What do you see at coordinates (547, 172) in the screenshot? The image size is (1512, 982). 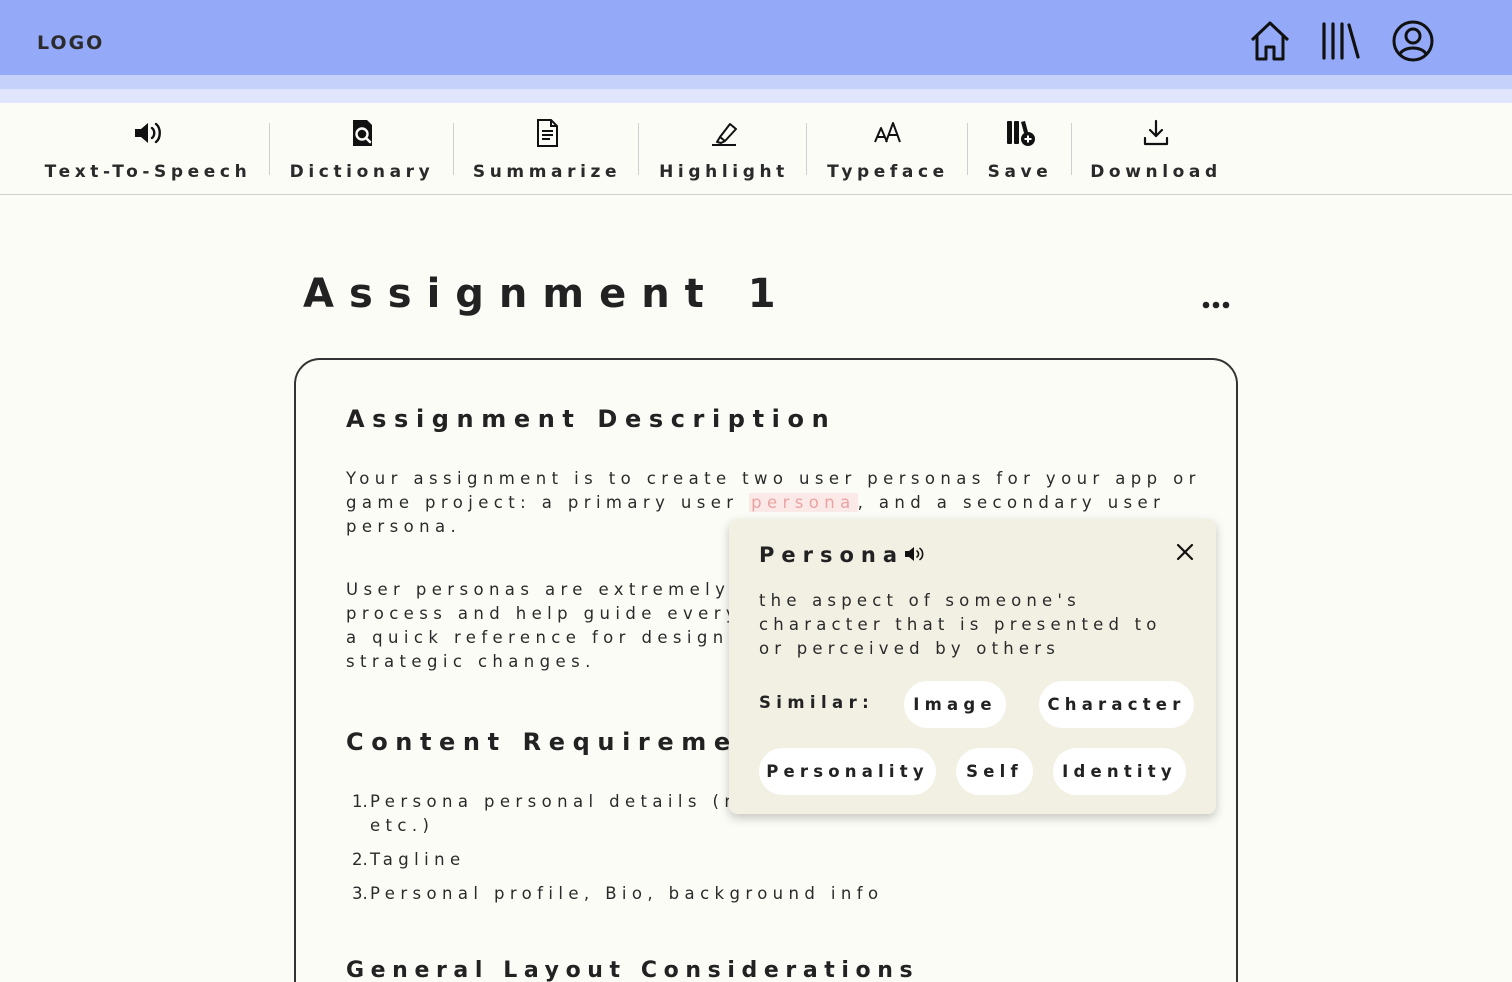 I see `summarize-label: Summarize` at bounding box center [547, 172].